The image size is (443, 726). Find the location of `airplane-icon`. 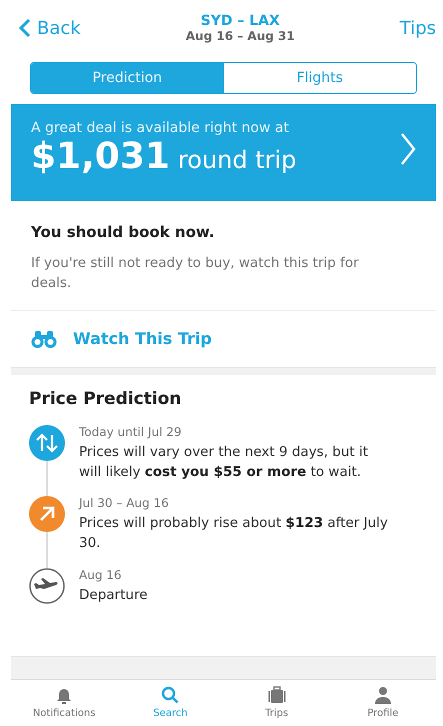

airplane-icon is located at coordinates (47, 586).